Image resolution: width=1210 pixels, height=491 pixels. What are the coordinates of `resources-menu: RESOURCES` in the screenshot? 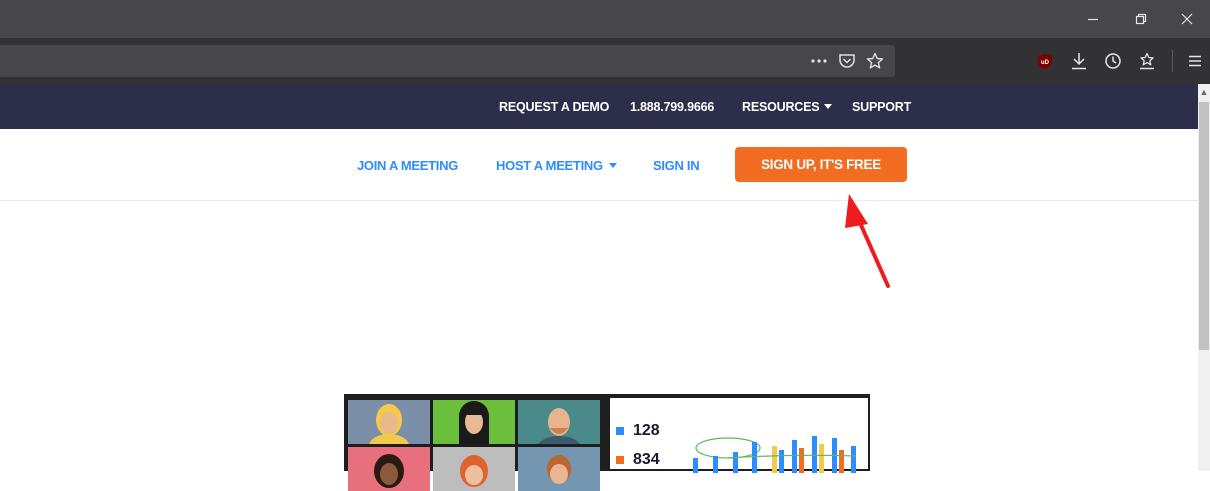 It's located at (787, 106).